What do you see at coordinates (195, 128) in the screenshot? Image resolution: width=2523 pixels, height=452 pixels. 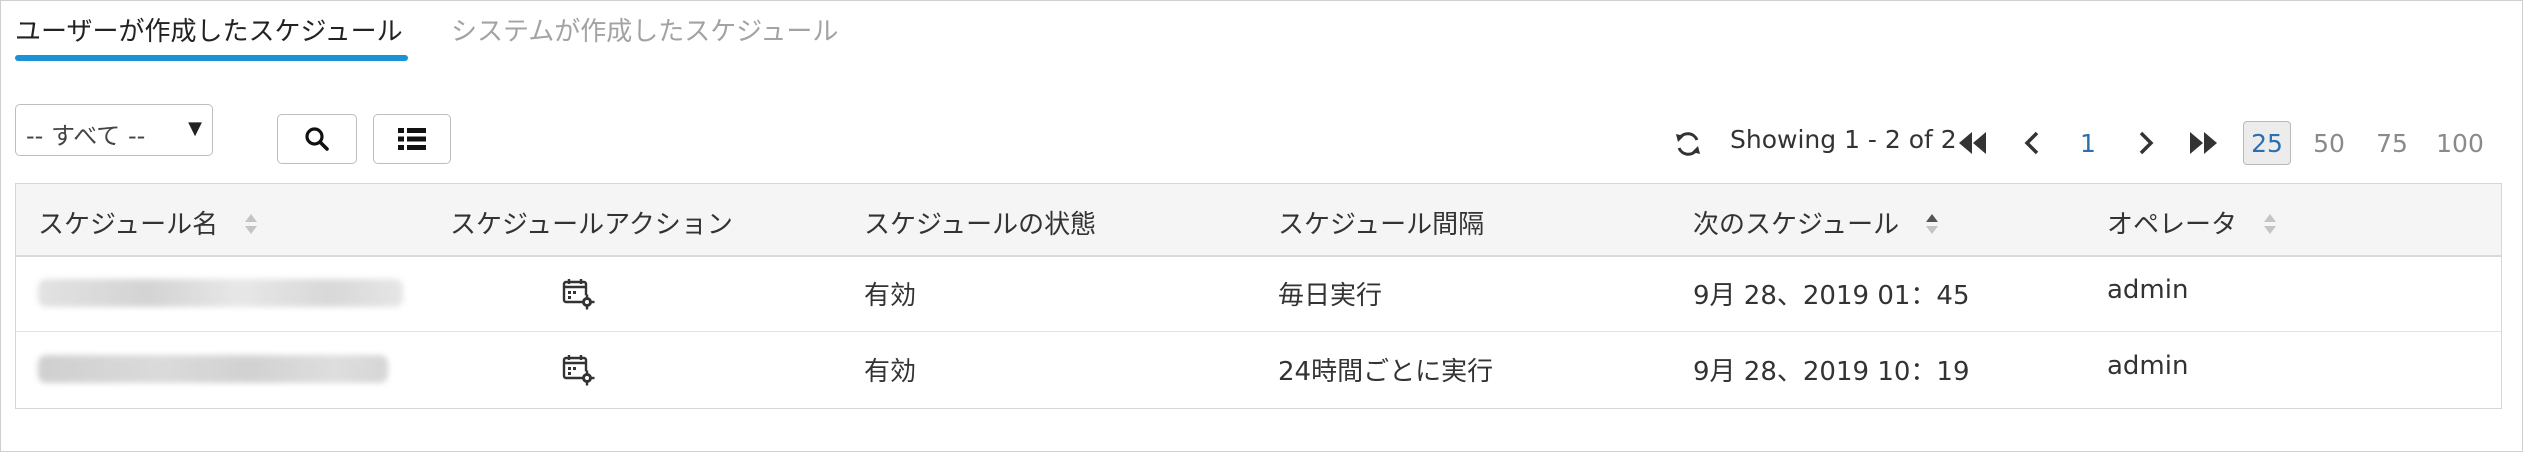 I see `caret-down-icon: ▼` at bounding box center [195, 128].